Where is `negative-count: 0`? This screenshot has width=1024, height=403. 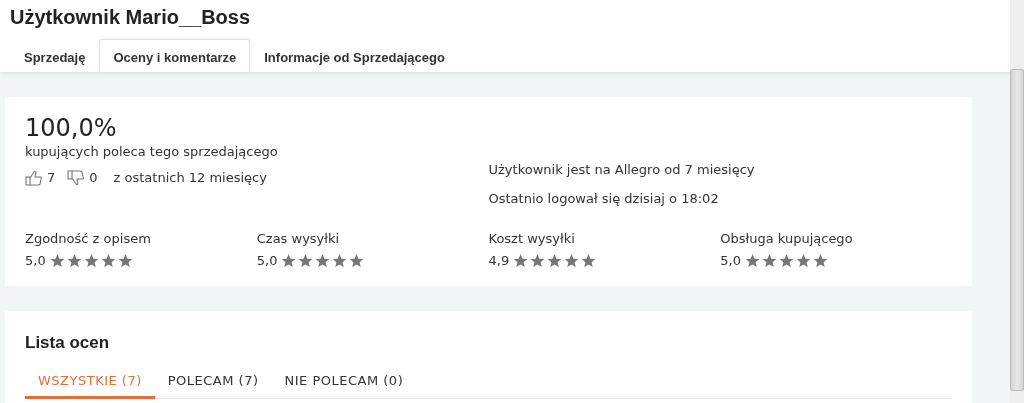
negative-count: 0 is located at coordinates (93, 178).